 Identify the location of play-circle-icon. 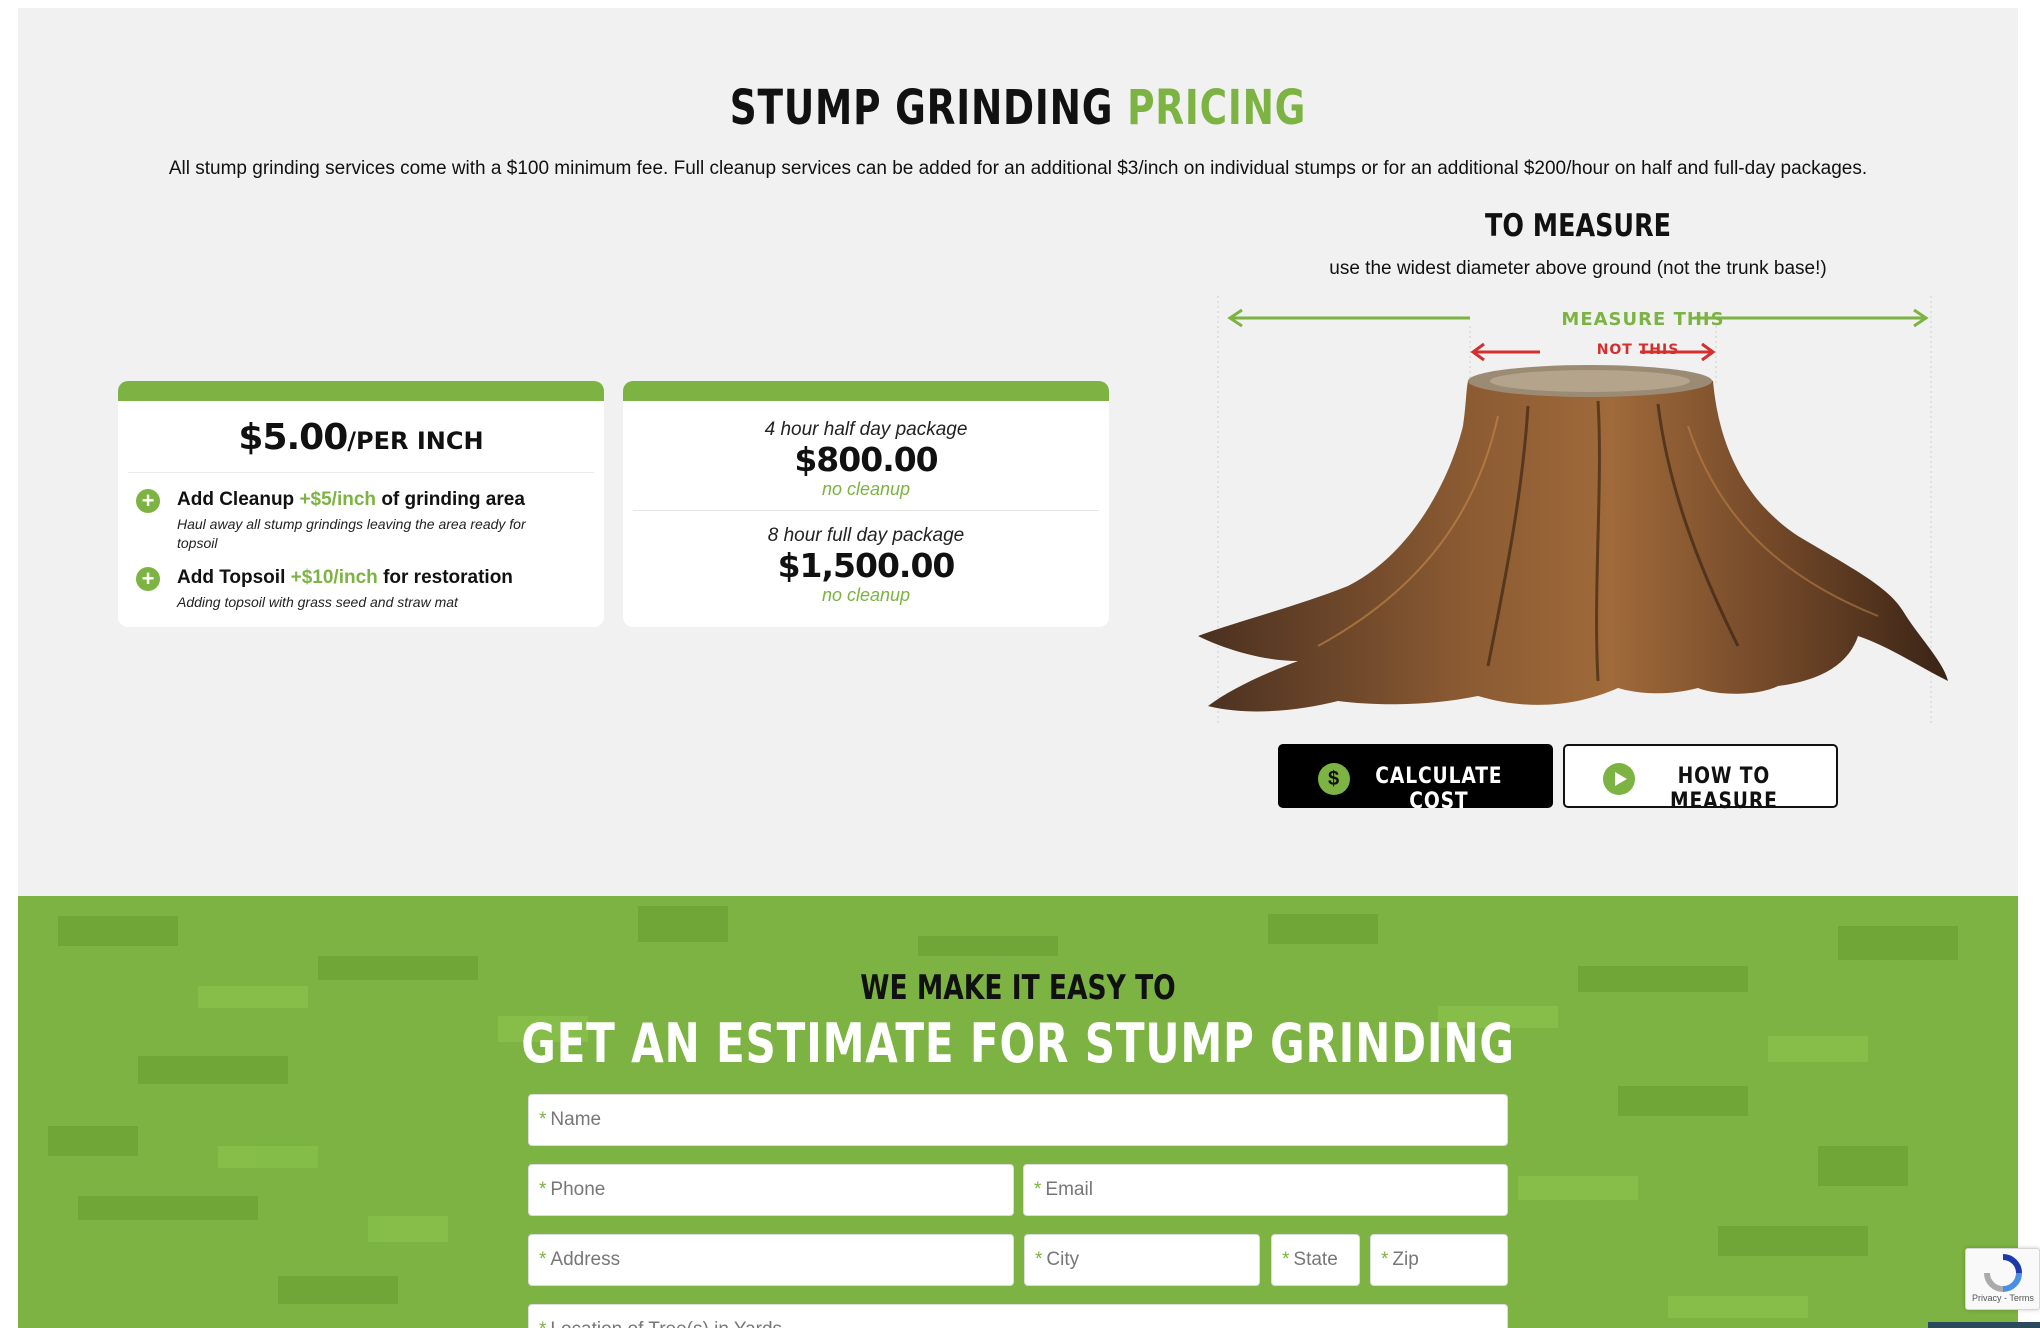
(1619, 779).